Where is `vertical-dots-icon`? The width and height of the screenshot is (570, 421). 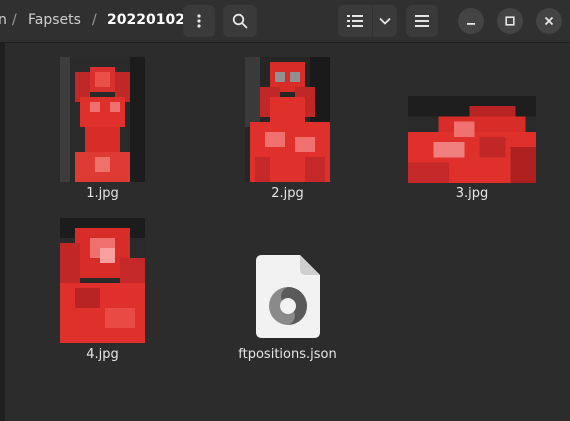
vertical-dots-icon is located at coordinates (199, 21).